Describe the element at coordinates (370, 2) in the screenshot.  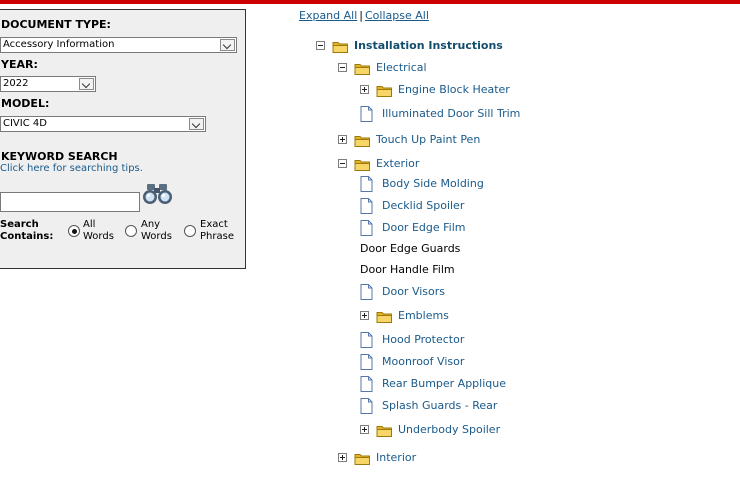
I see `top-red-bar` at that location.